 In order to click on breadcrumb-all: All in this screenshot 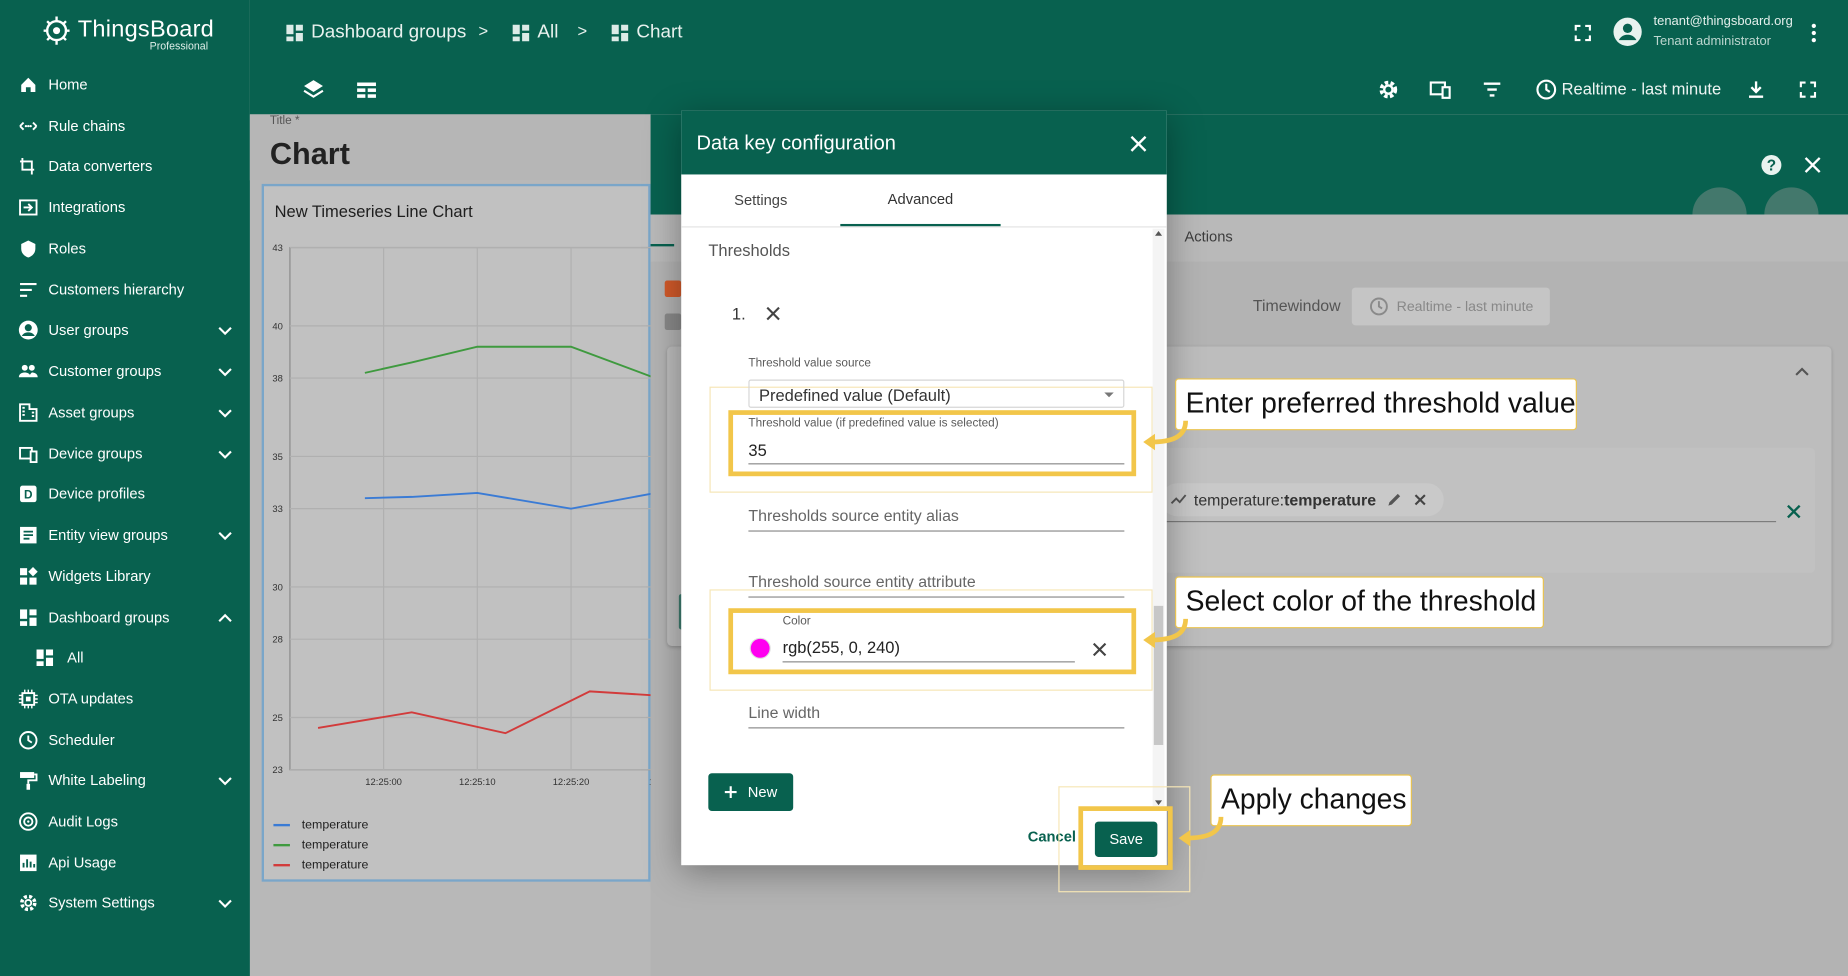, I will do `click(534, 33)`.